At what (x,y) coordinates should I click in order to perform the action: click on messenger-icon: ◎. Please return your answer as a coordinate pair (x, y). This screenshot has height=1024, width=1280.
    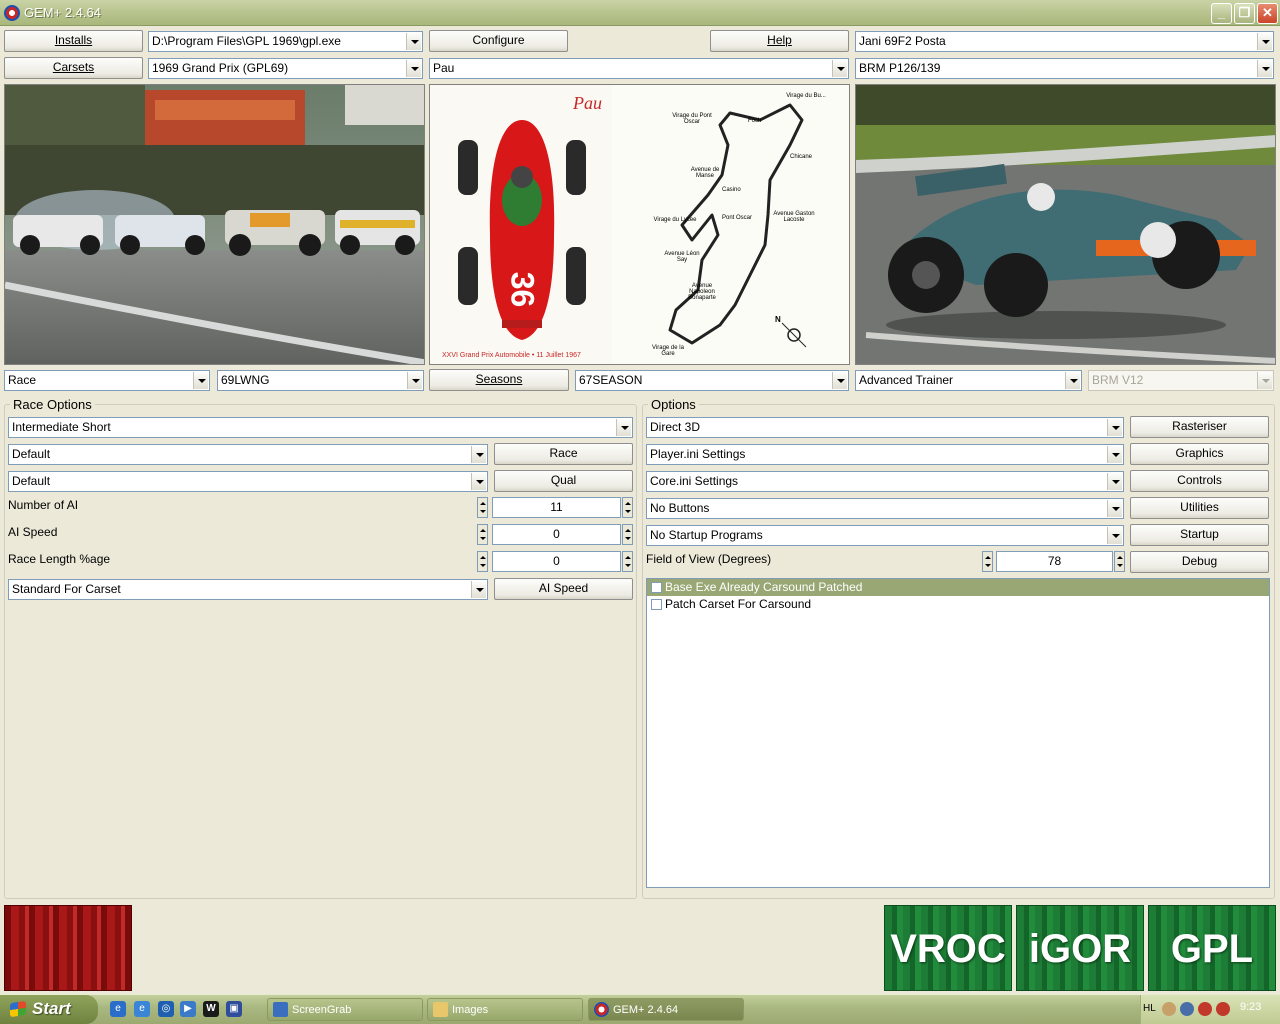
    Looking at the image, I should click on (166, 1009).